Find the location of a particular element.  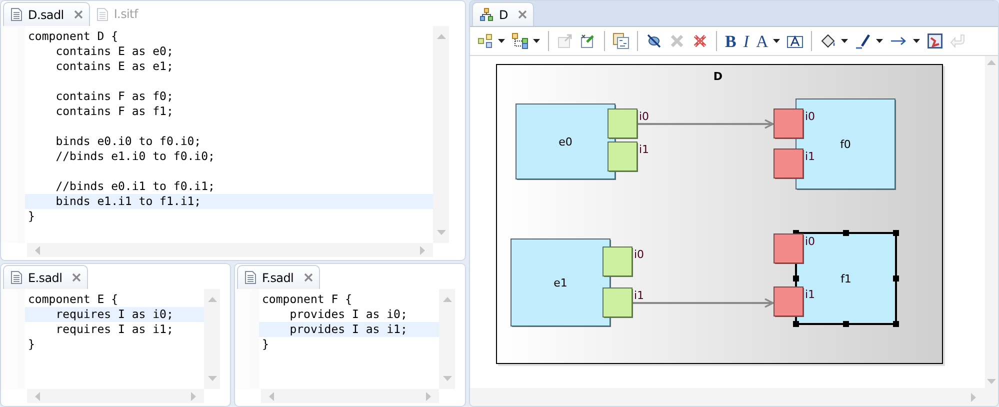

code-line: contains E as e1; is located at coordinates (114, 66).